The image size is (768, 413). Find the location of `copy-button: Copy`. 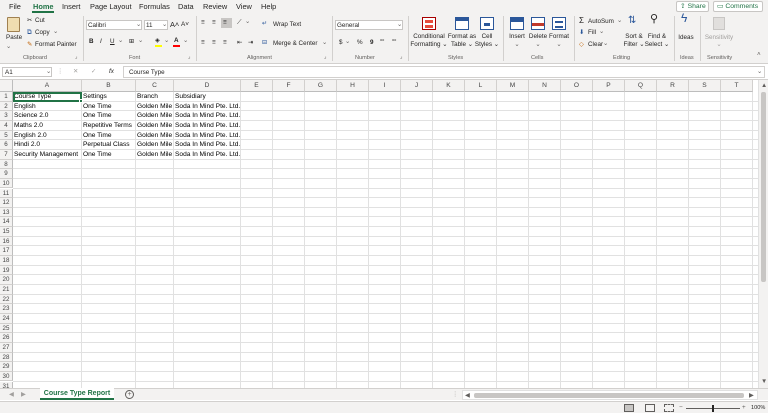

copy-button: Copy is located at coordinates (42, 32).